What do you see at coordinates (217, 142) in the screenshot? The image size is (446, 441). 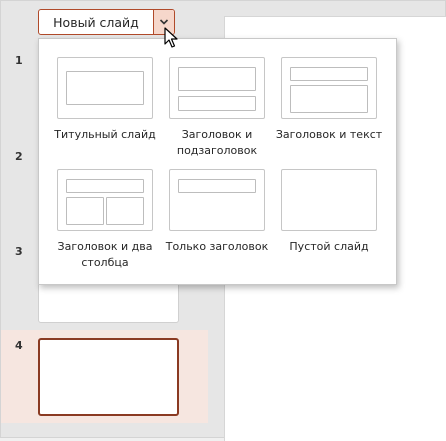 I see `layout-label: Заголовок и подзаголовок` at bounding box center [217, 142].